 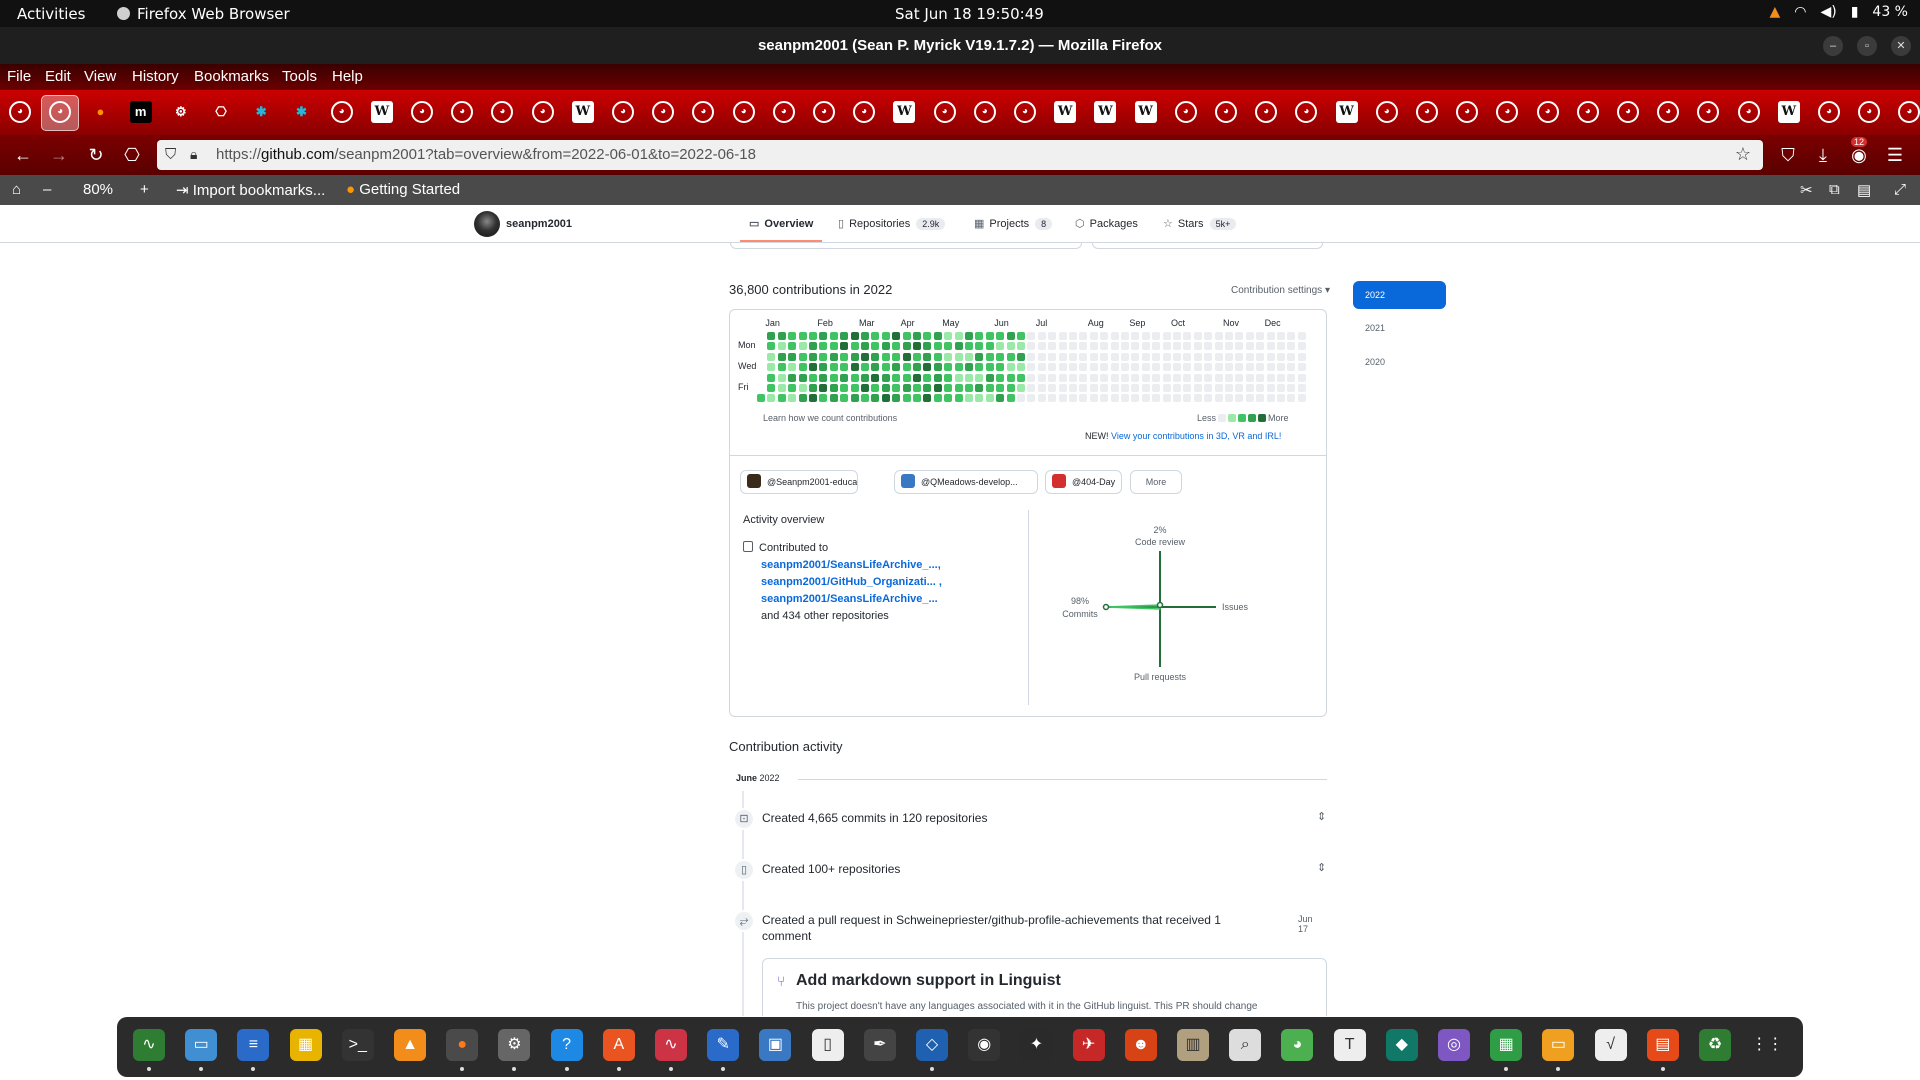 What do you see at coordinates (1399, 295) in the screenshot?
I see `year-2022-button: 2022` at bounding box center [1399, 295].